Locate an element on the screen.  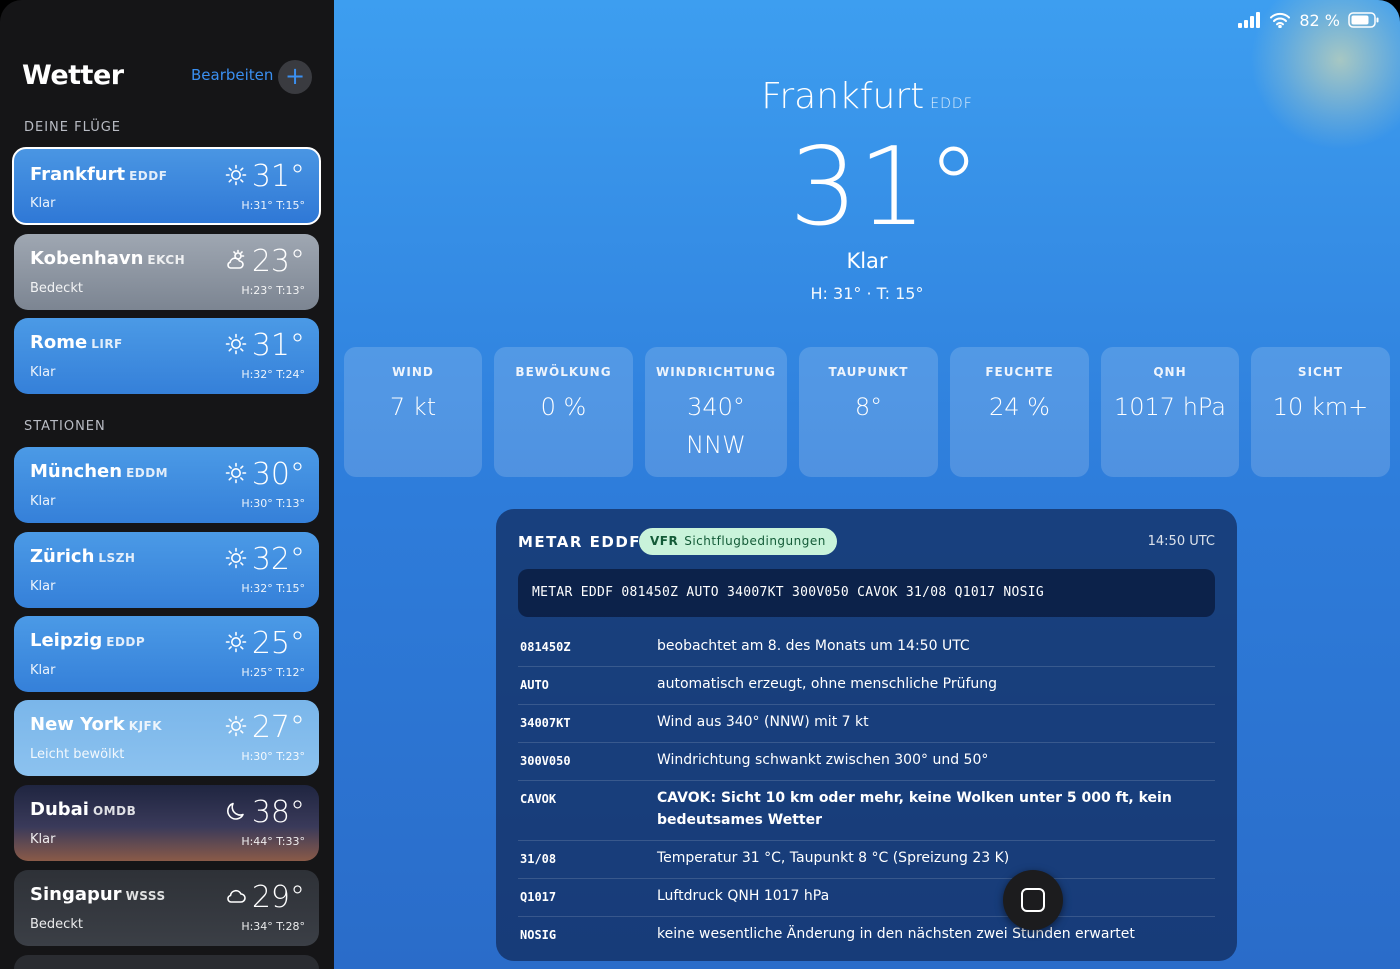
section-stations: STATIONEN is located at coordinates (65, 426).